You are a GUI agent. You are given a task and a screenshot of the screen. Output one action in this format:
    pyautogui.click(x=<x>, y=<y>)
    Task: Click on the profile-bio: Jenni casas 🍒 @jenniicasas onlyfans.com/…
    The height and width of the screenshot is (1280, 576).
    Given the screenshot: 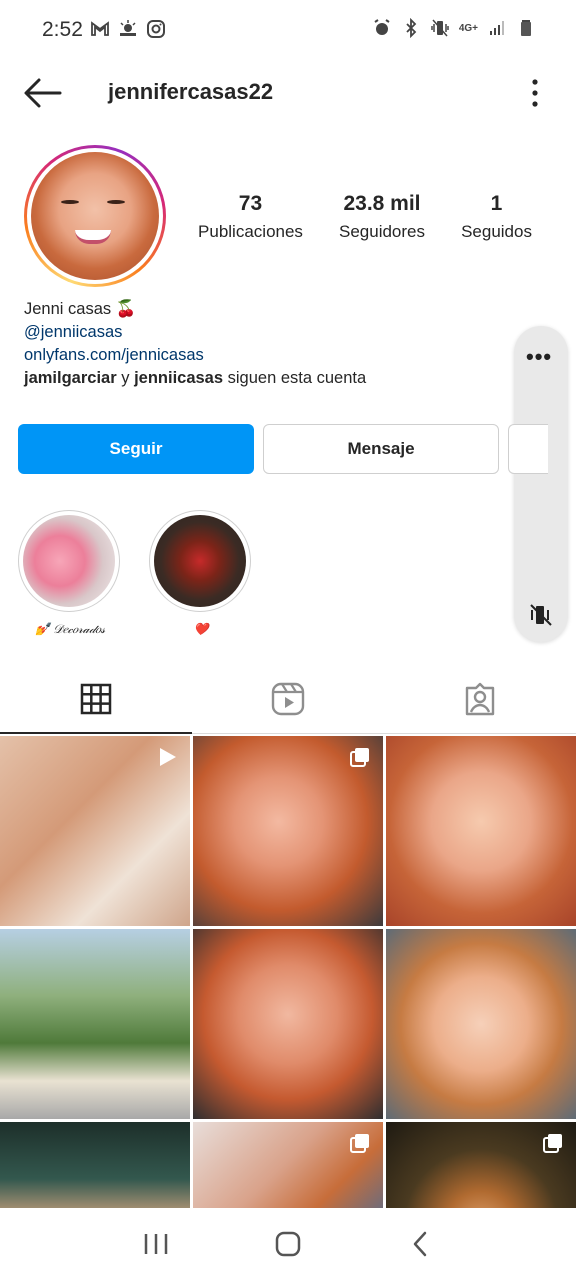 What is the action you would take?
    pyautogui.click(x=195, y=344)
    